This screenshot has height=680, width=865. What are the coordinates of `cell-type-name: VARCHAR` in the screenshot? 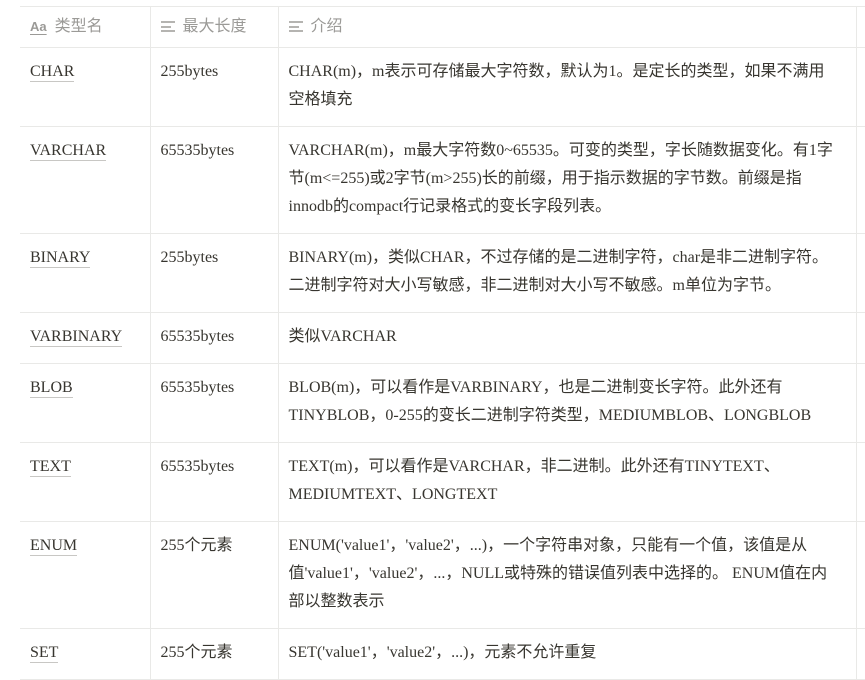 It's located at (85, 180).